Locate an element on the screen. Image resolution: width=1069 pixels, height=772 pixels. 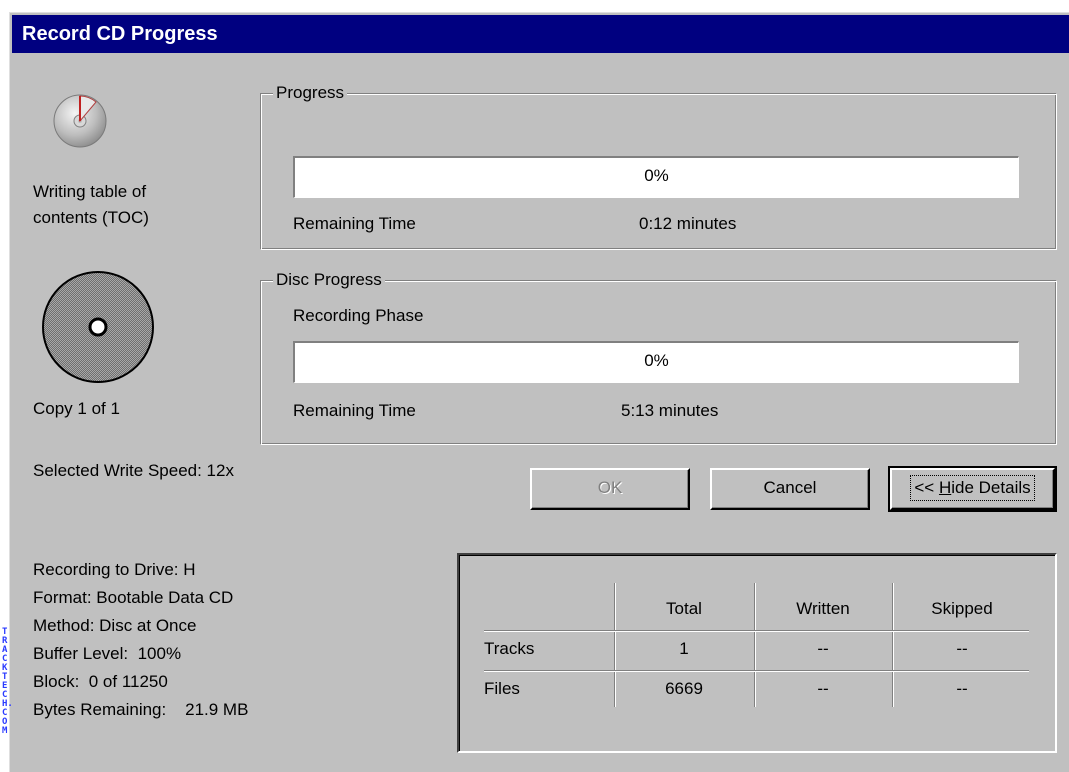
title-bar: Record CD Progress is located at coordinates (540, 34).